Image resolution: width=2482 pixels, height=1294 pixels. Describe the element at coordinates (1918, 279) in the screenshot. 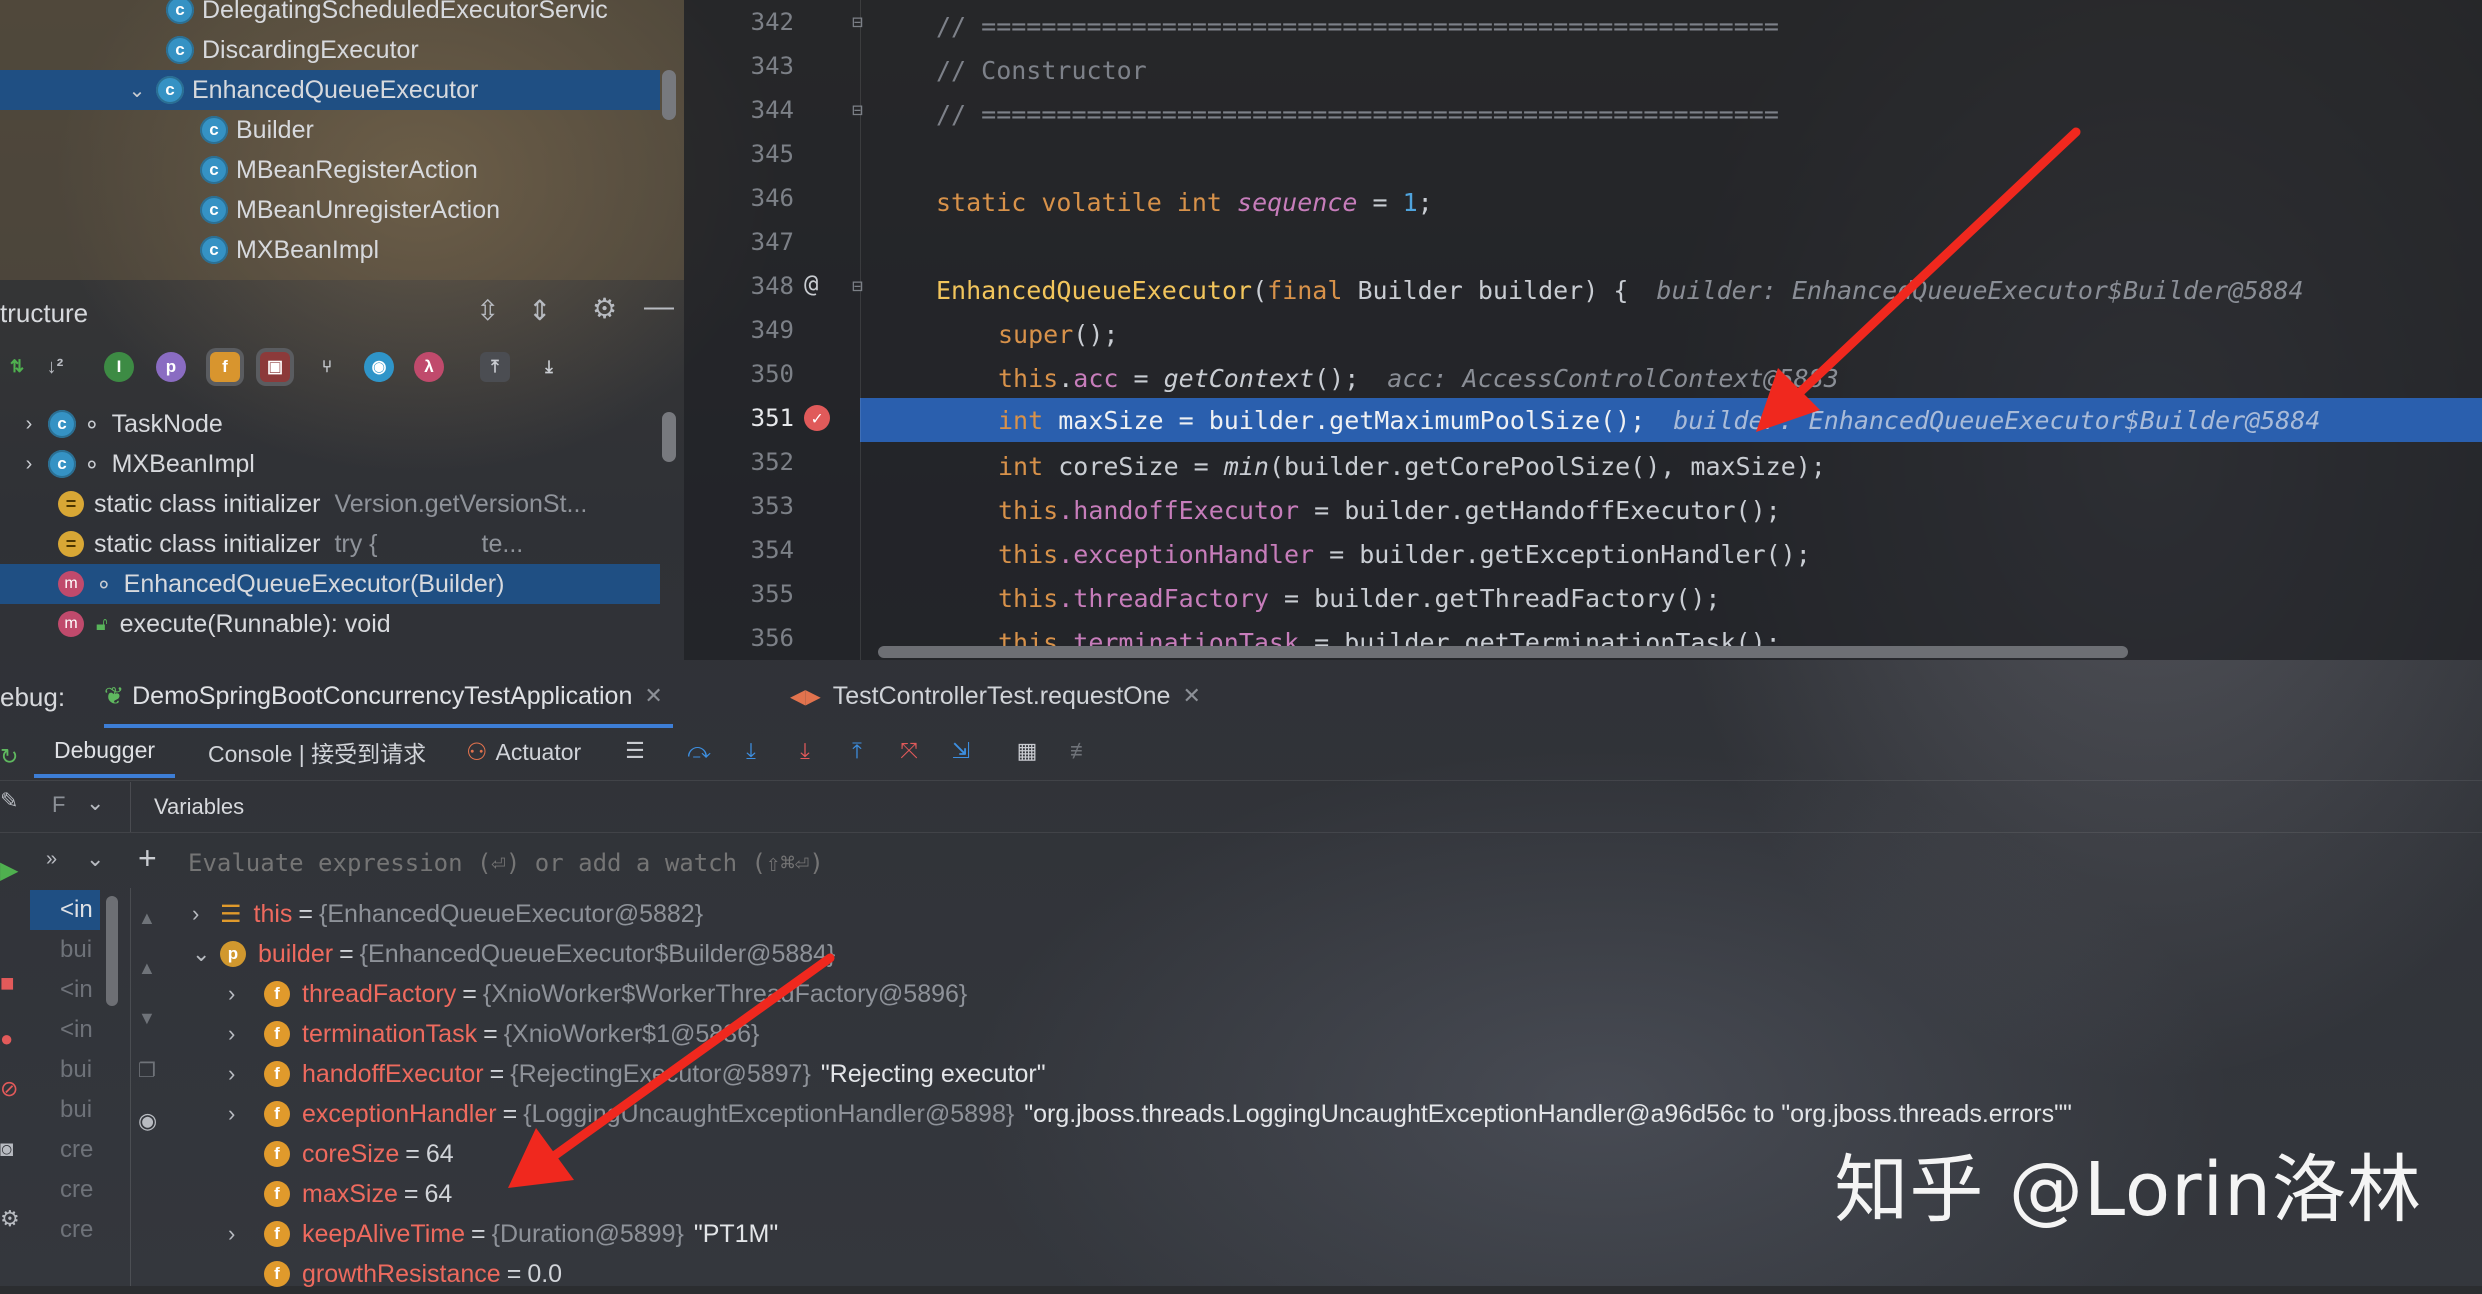

I see `red-arrow-top` at that location.